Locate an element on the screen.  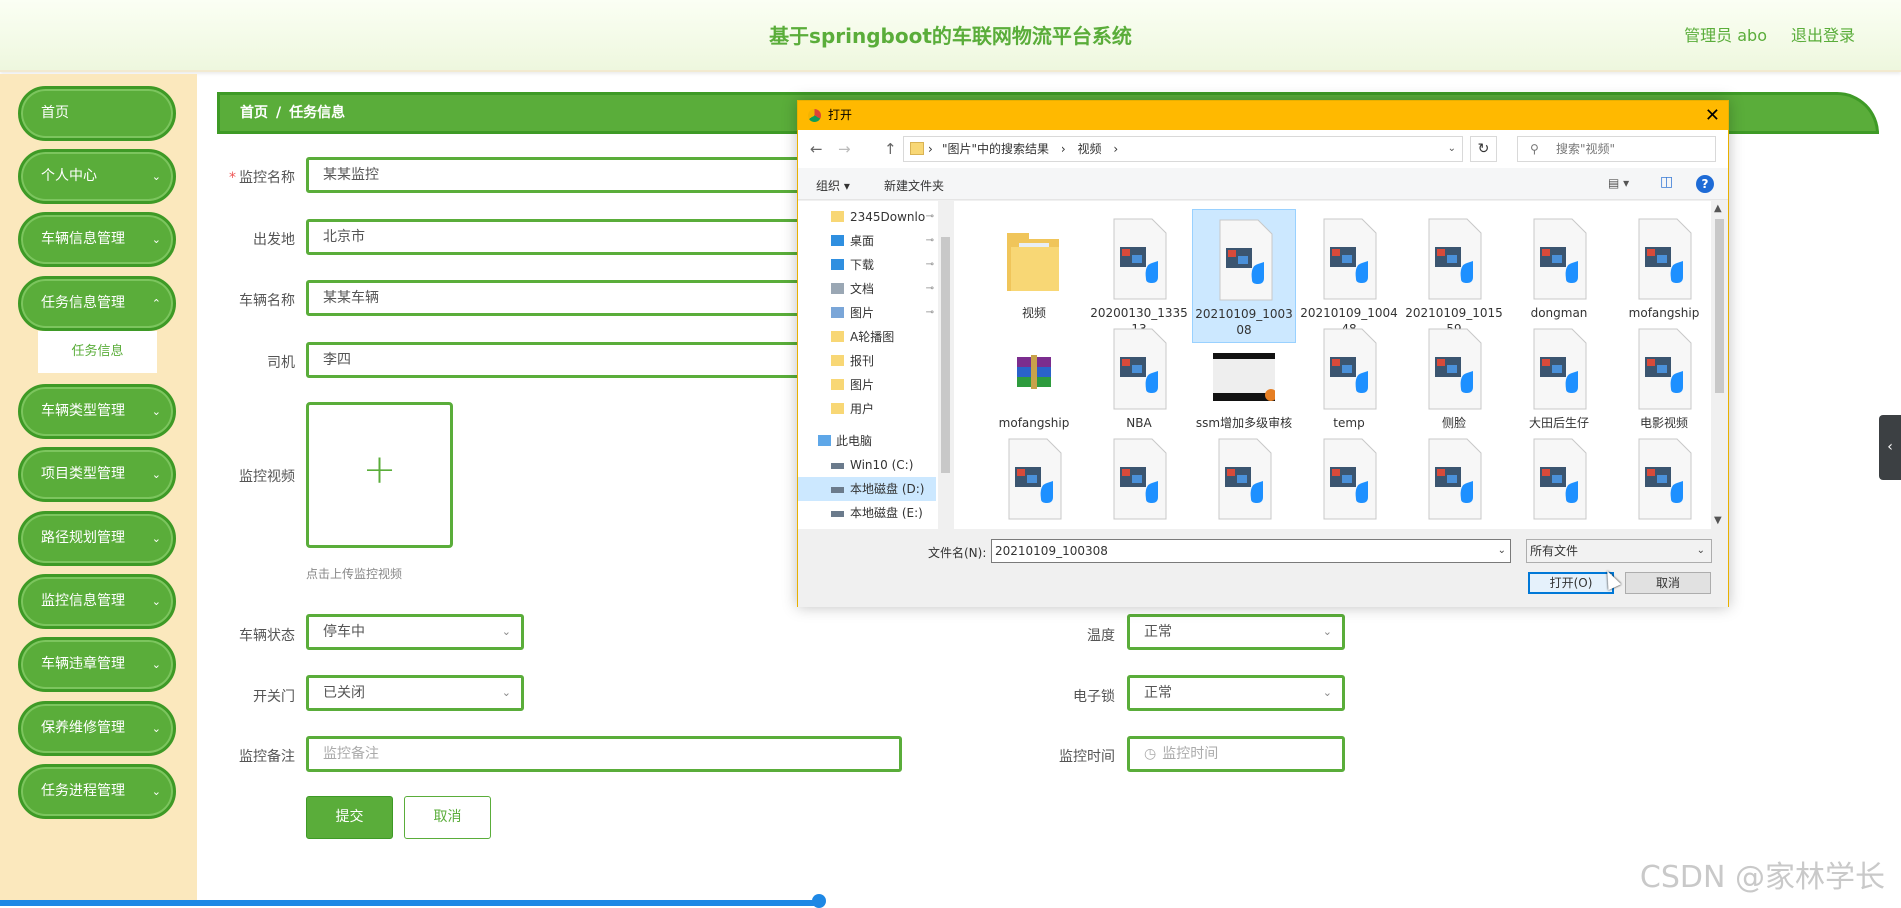
tree-item: 用户 is located at coordinates (867, 409).